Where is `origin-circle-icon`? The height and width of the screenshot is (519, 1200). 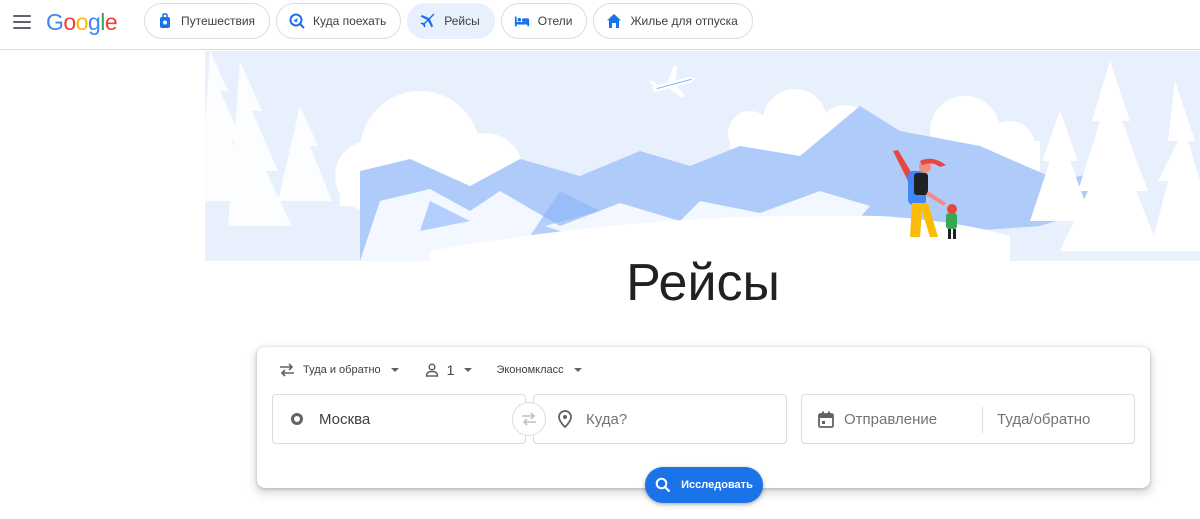
origin-circle-icon is located at coordinates (297, 419).